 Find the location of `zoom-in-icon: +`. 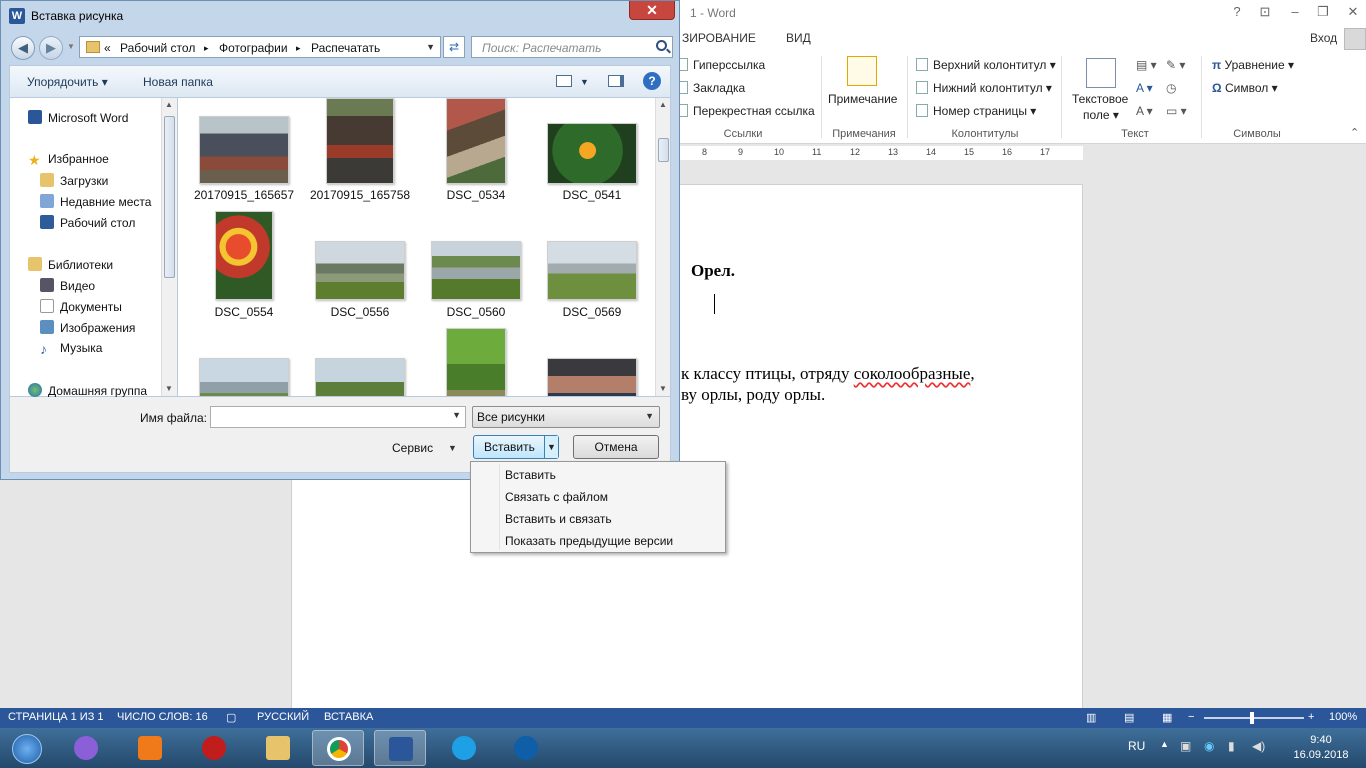

zoom-in-icon: + is located at coordinates (1311, 717).